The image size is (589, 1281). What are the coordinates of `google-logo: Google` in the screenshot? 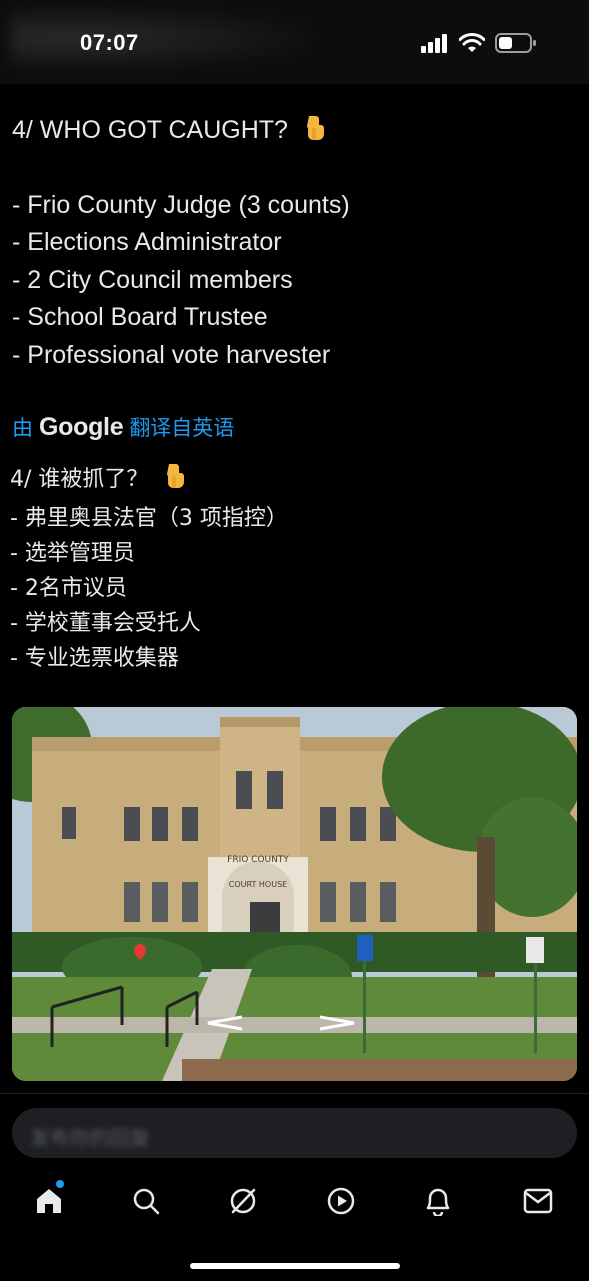 It's located at (81, 426).